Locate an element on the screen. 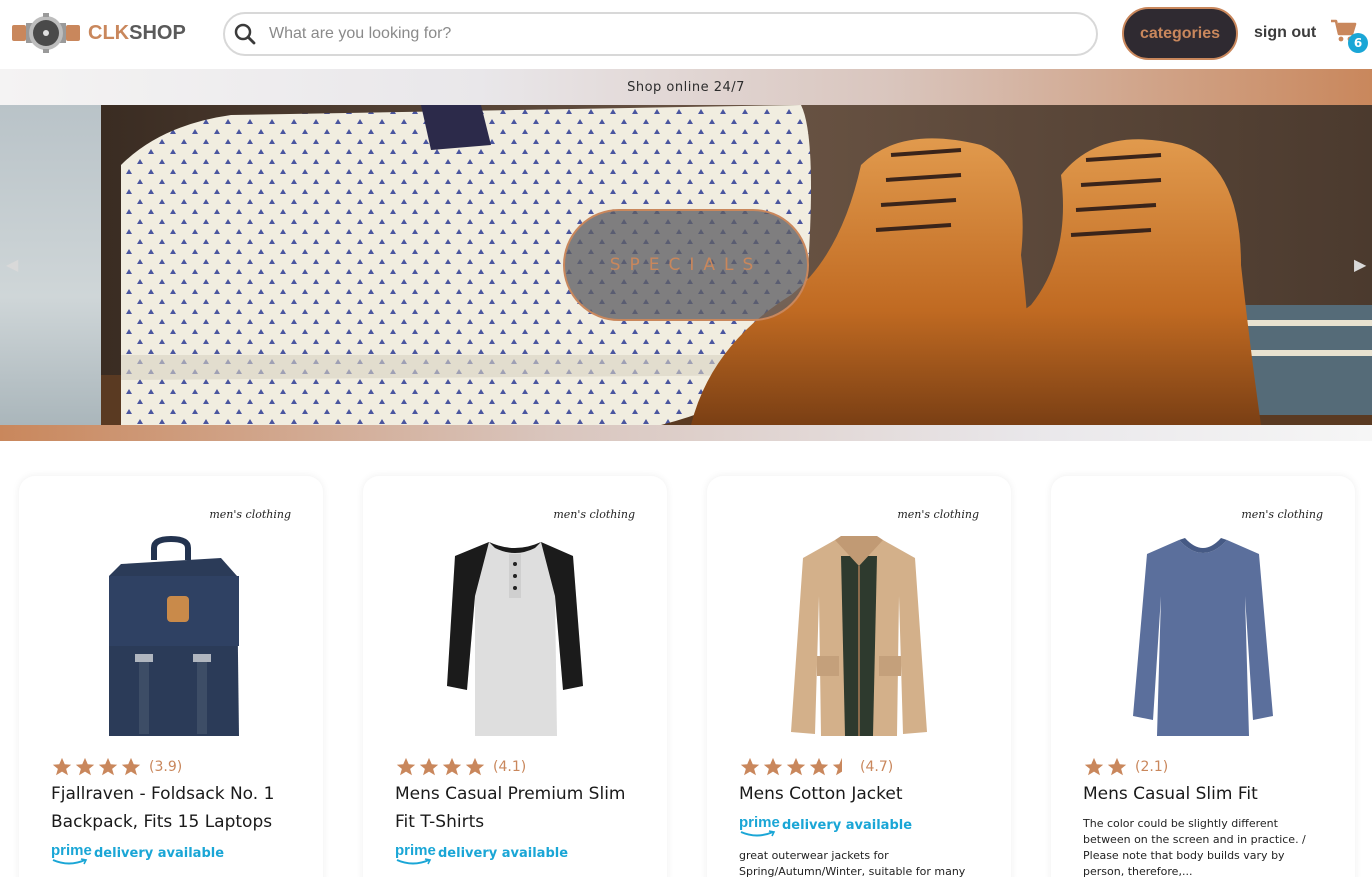 The width and height of the screenshot is (1372, 877). watch-logo-icon is located at coordinates (46, 33).